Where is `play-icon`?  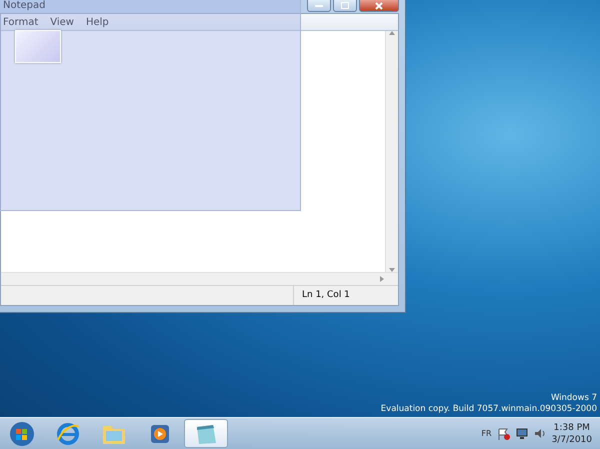
play-icon is located at coordinates (160, 434).